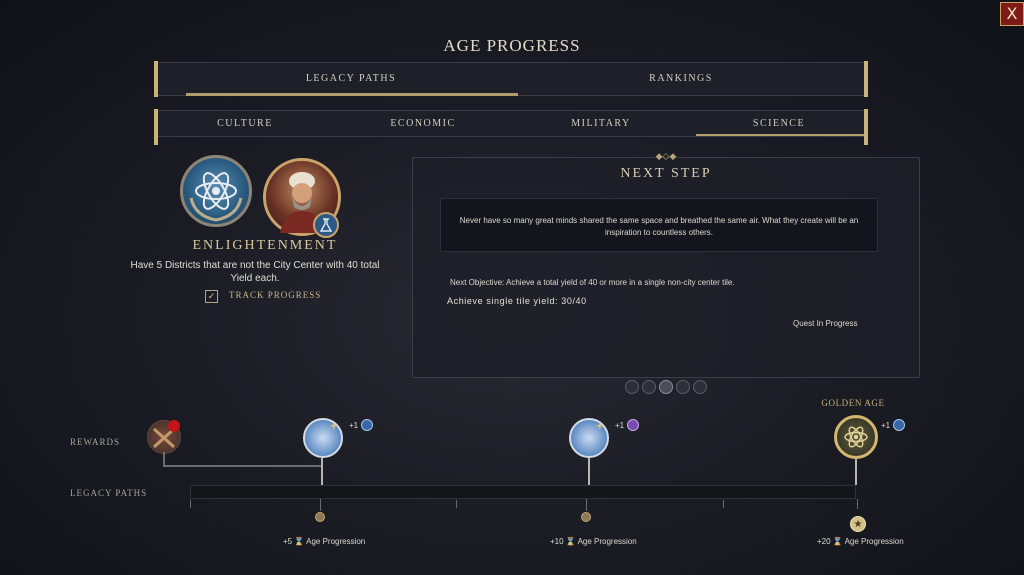 This screenshot has height=575, width=1024. Describe the element at coordinates (242, 466) in the screenshot. I see `connector-line` at that location.